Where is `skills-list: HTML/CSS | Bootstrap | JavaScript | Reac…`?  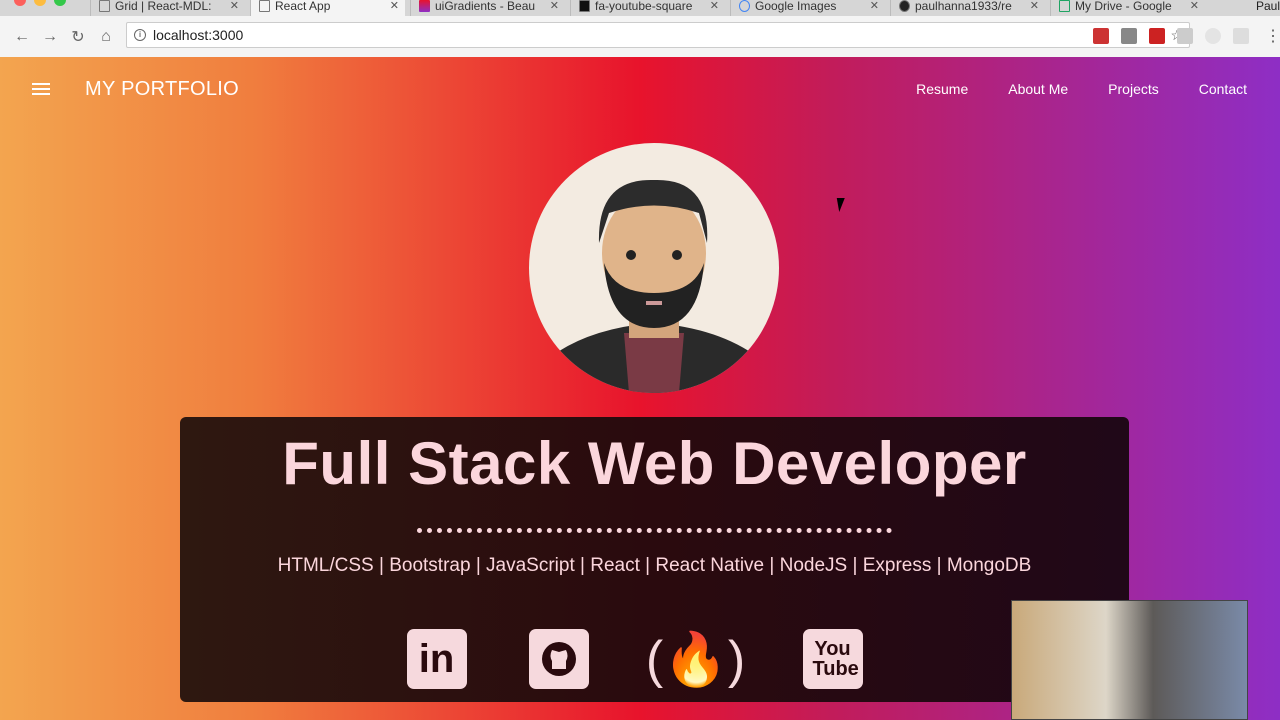 skills-list: HTML/CSS | Bootstrap | JavaScript | Reac… is located at coordinates (654, 565).